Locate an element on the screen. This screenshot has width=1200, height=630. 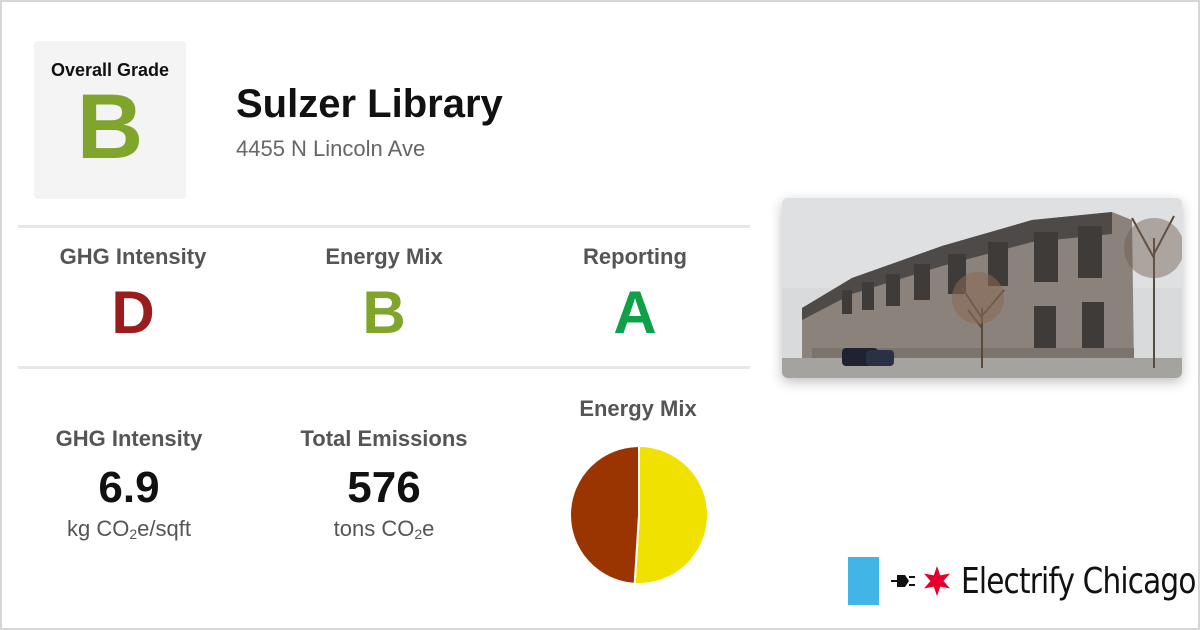
stat-total-emissions: Total Emissions 576 tons CO2e is located at coordinates (384, 484).